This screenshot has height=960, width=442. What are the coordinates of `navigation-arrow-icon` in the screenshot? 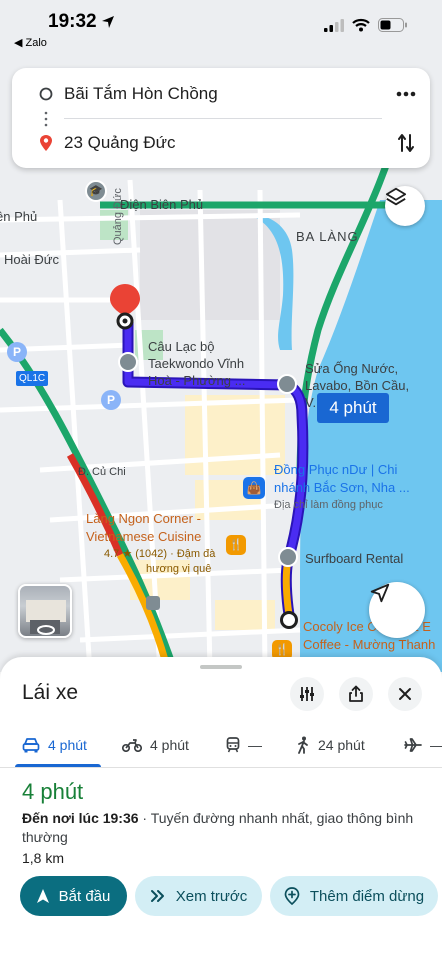 It's located at (380, 593).